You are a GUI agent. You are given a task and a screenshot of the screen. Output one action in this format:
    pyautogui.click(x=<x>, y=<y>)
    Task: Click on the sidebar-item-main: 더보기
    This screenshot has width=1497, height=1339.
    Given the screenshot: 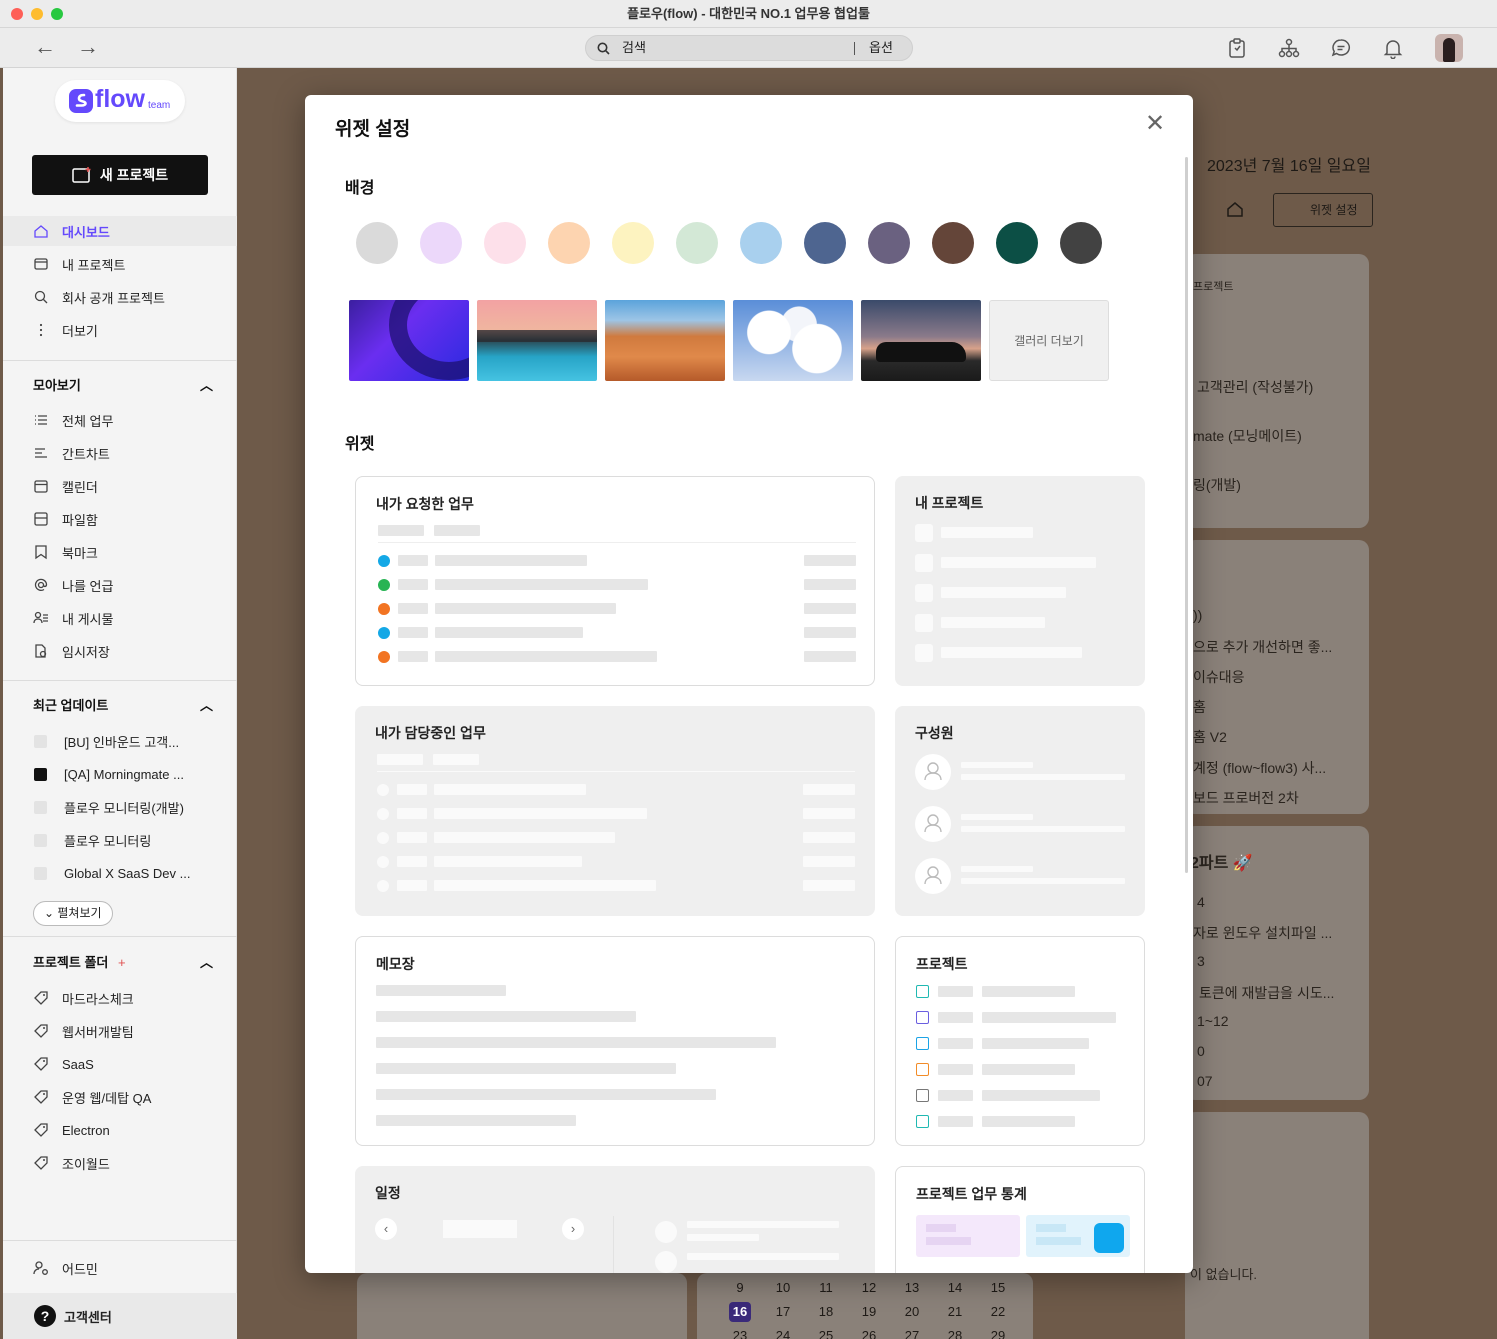 What is the action you would take?
    pyautogui.click(x=120, y=330)
    